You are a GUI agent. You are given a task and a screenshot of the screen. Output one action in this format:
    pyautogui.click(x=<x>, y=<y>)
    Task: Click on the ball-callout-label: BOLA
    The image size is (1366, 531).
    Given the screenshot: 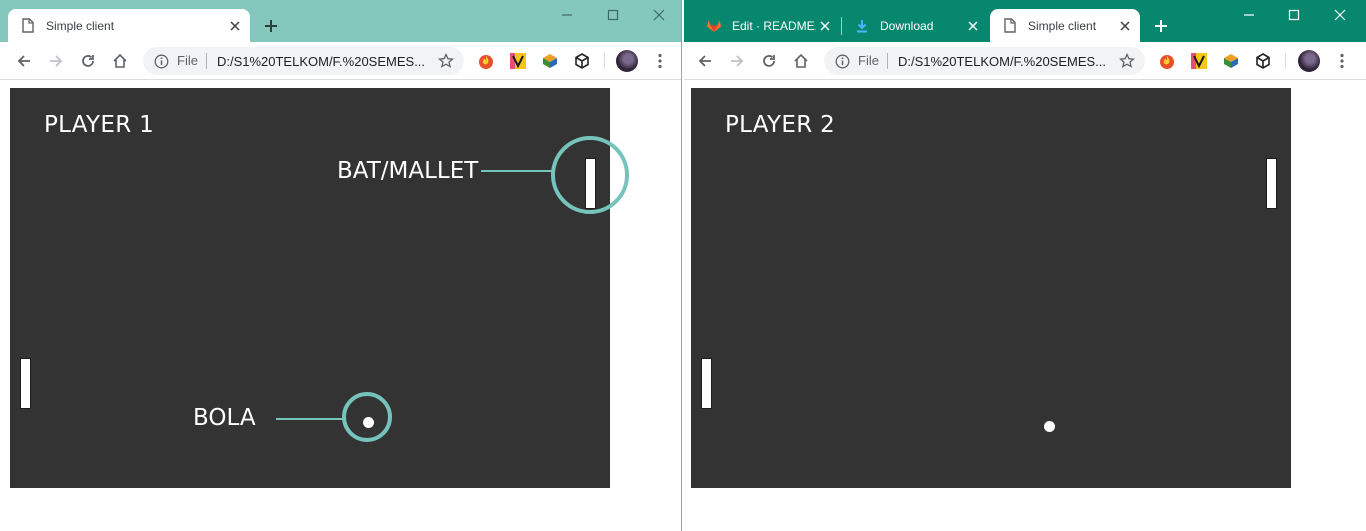 What is the action you would take?
    pyautogui.click(x=224, y=418)
    